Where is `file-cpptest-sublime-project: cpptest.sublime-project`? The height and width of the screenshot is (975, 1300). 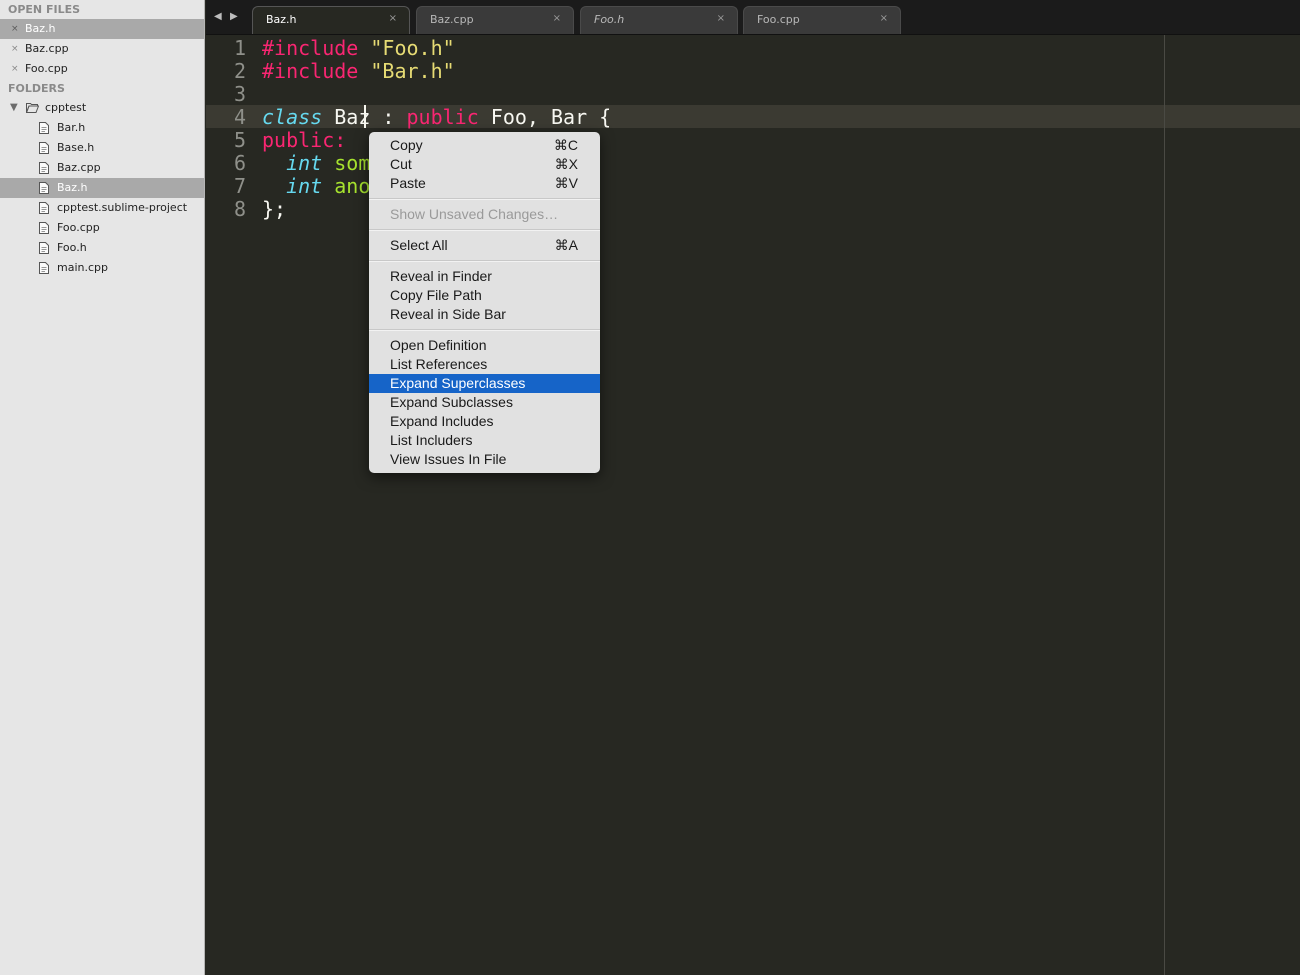
file-cpptest-sublime-project: cpptest.sublime-project is located at coordinates (102, 208).